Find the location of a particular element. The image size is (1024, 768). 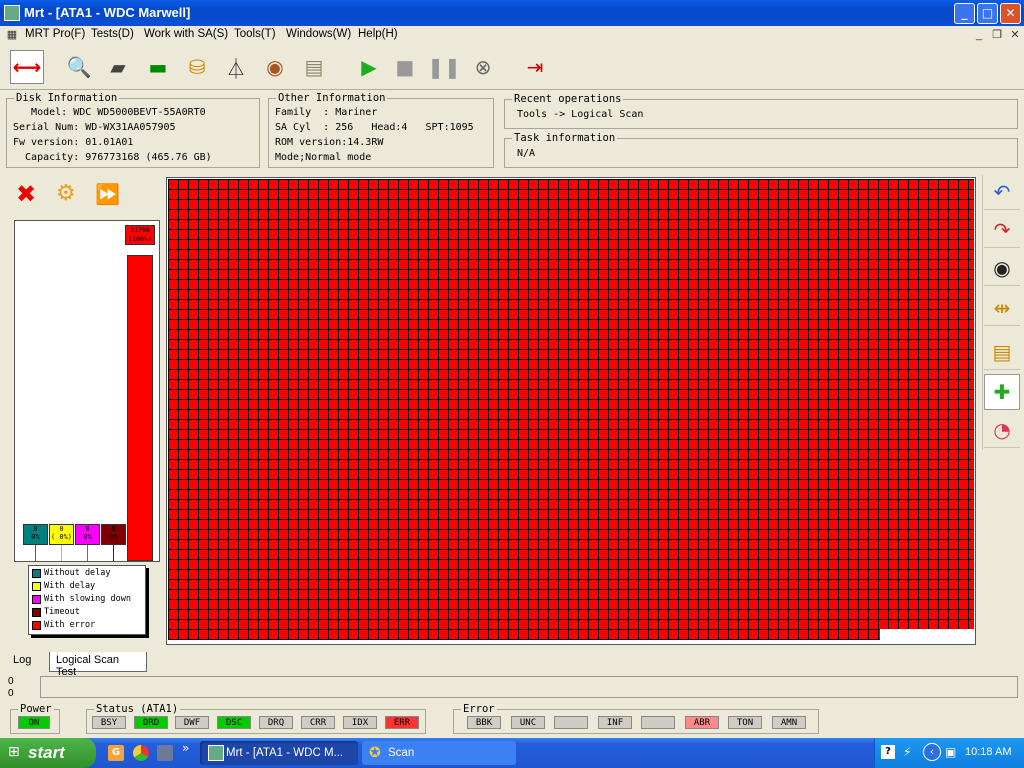

err-bbk: BBK is located at coordinates (484, 722).